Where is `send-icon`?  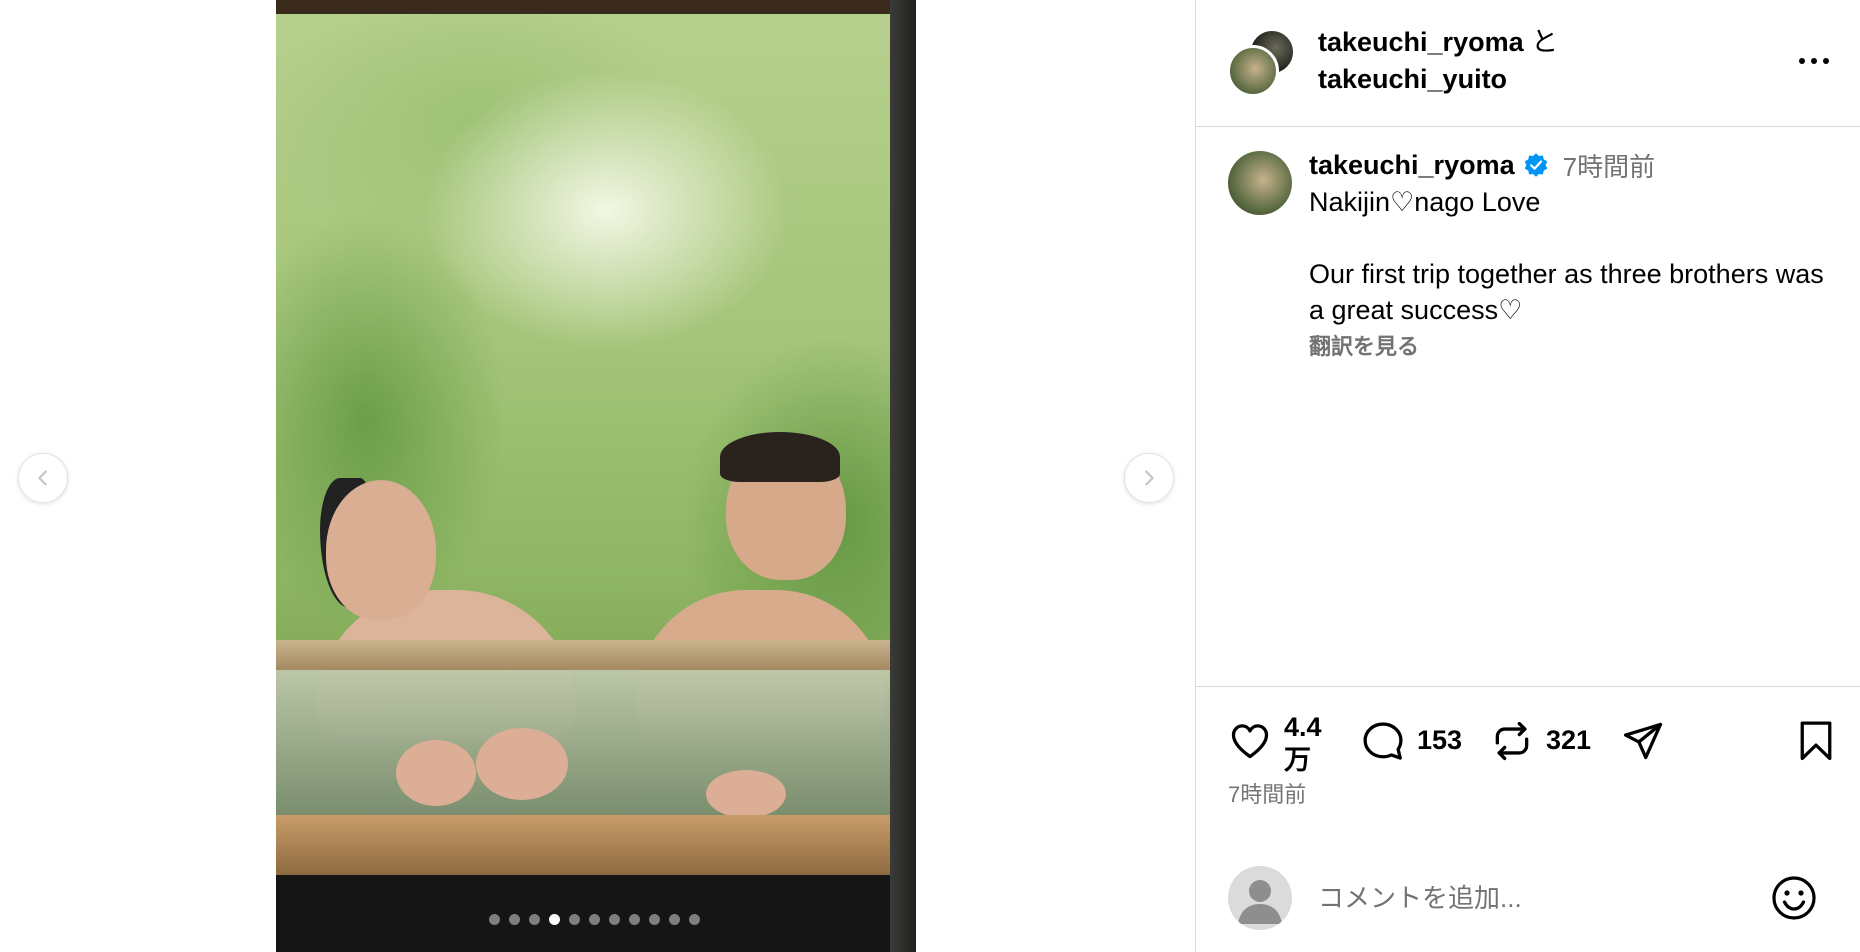 send-icon is located at coordinates (1643, 741).